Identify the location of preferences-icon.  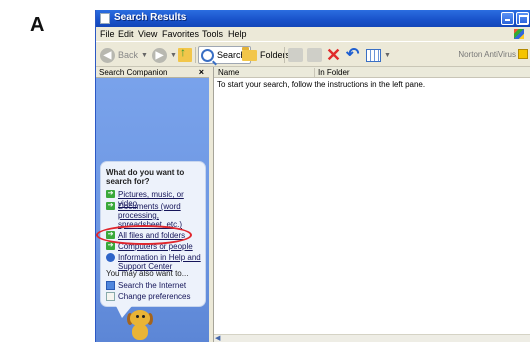
(110, 296).